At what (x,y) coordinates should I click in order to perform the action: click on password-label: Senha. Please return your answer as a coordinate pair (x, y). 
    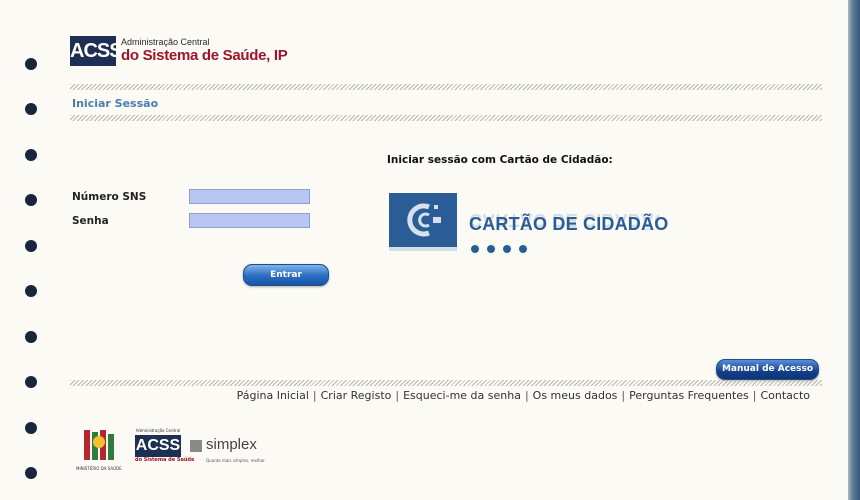
    Looking at the image, I should click on (90, 221).